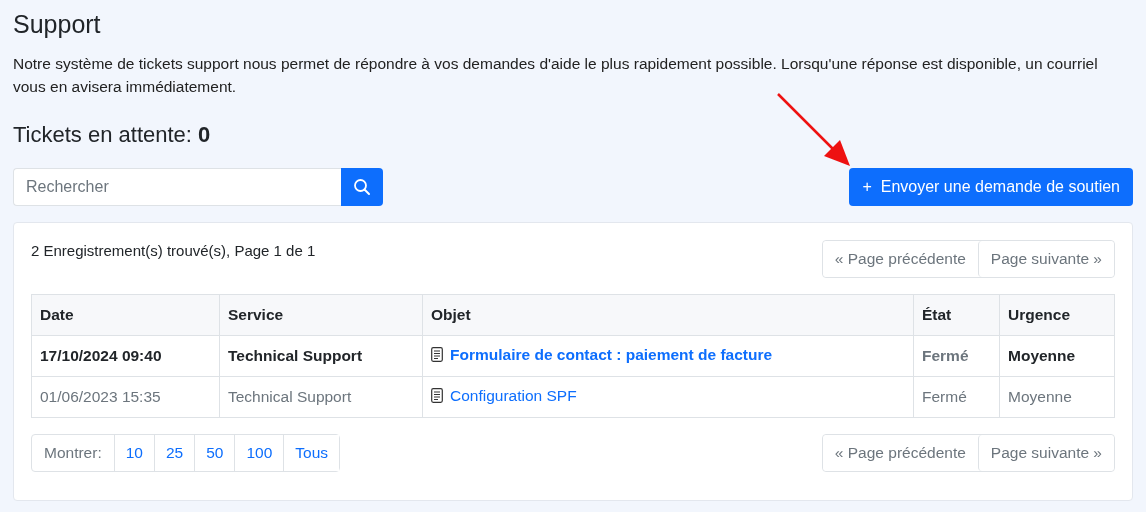  Describe the element at coordinates (112, 135) in the screenshot. I see `pending-tickets-heading: Tickets en attente: 0` at that location.